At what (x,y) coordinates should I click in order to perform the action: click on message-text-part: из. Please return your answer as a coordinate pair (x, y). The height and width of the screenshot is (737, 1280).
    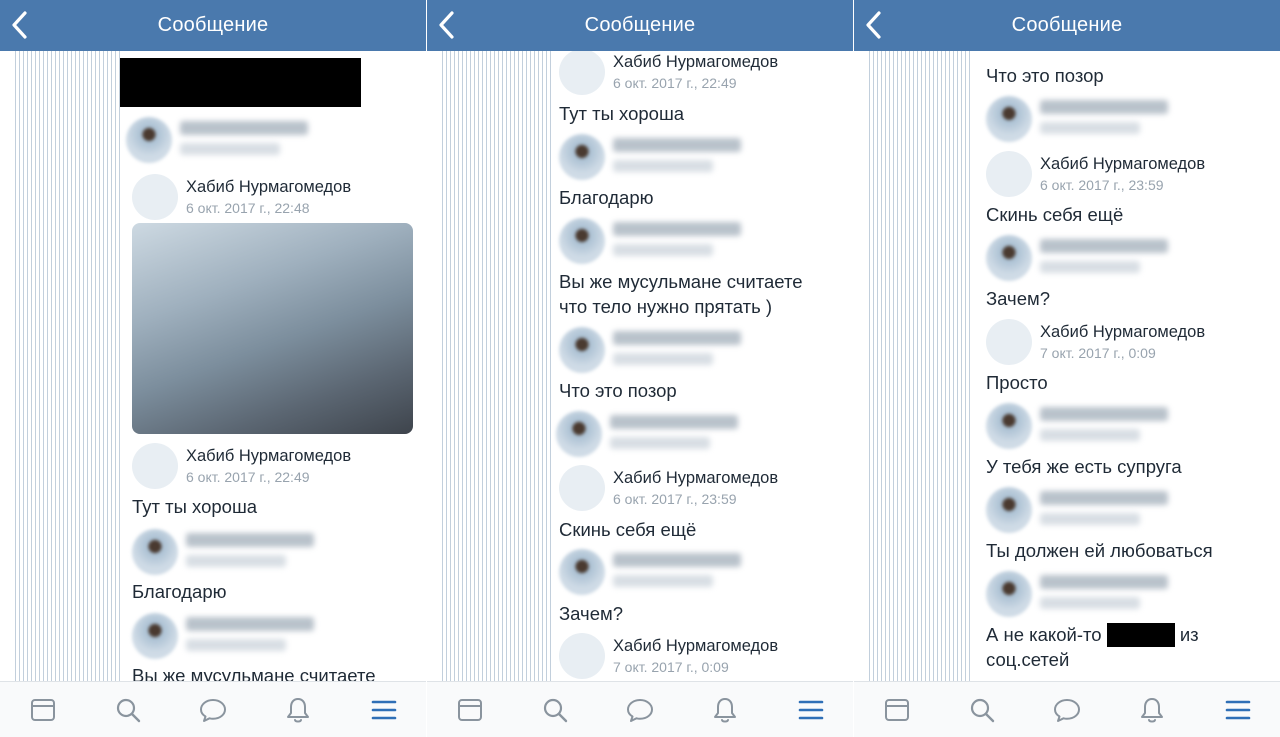
    Looking at the image, I should click on (1189, 634).